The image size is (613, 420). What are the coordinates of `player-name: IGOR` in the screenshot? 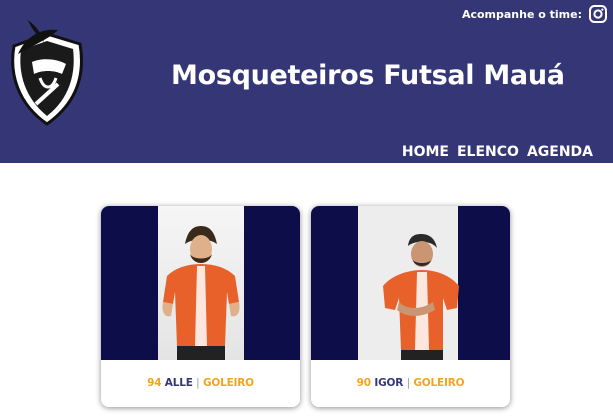 It's located at (389, 383).